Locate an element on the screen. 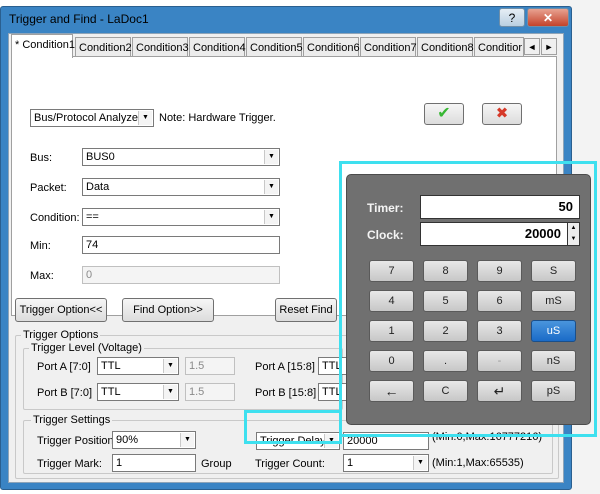  window-title: Trigger and Find - LaDoc1 is located at coordinates (79, 19).